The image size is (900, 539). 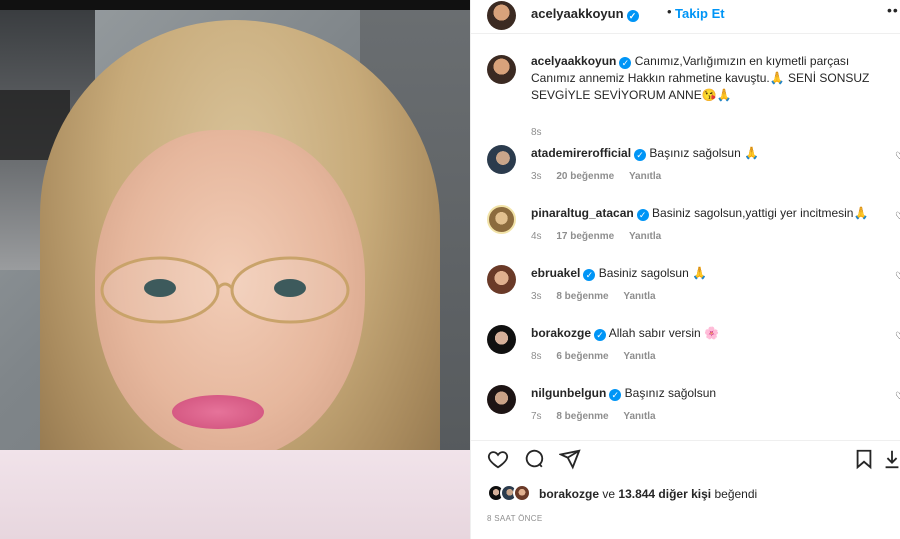 What do you see at coordinates (501, 15) in the screenshot?
I see `author-avatar` at bounding box center [501, 15].